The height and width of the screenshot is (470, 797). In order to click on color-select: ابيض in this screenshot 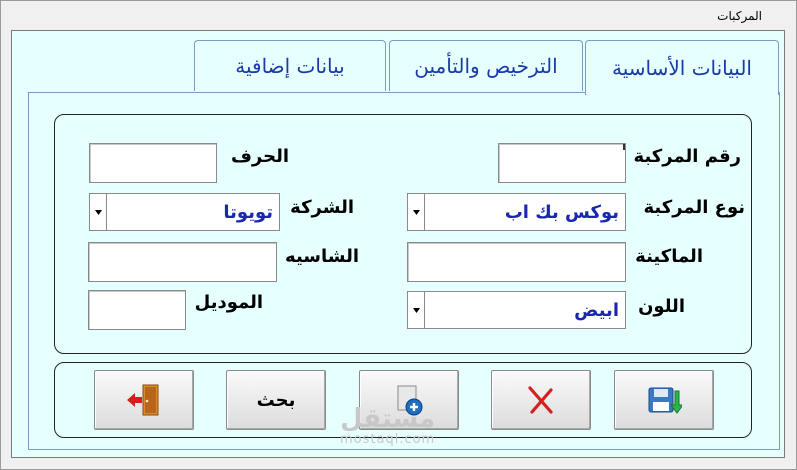, I will do `click(516, 310)`.